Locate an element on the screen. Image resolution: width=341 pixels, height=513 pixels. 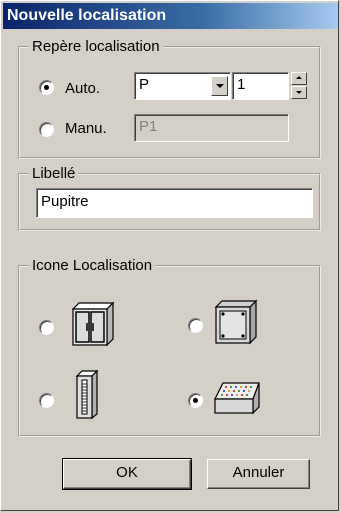
arrow-up-icon is located at coordinates (299, 77).